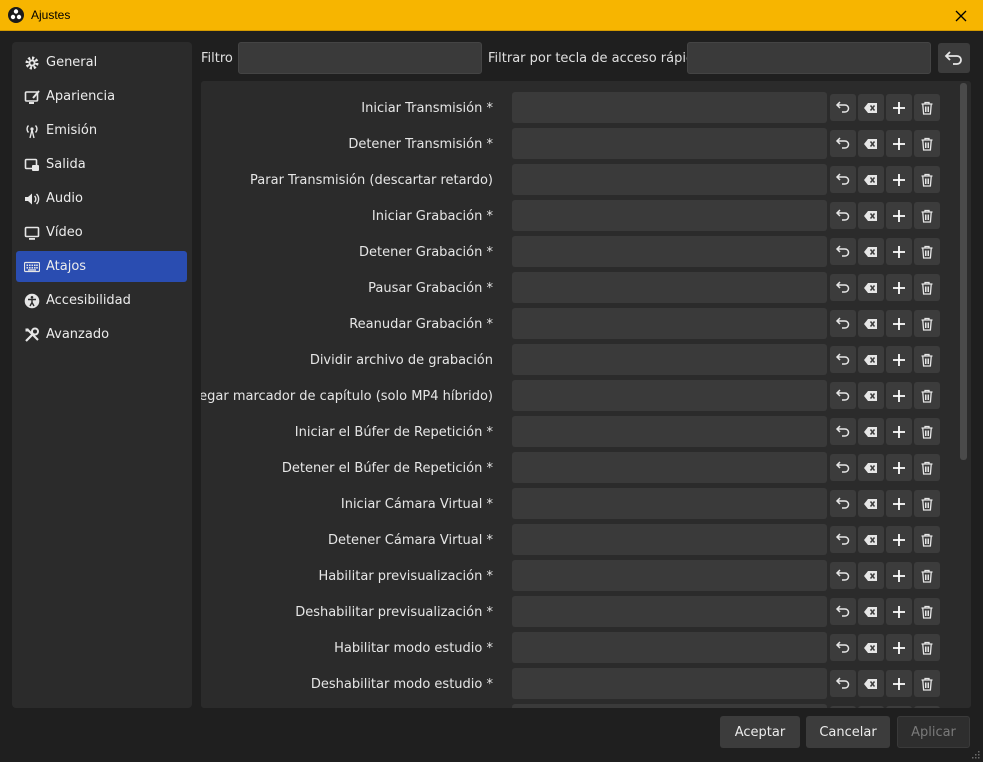  I want to click on sidebar-item-avanzado: Avanzado, so click(101, 334).